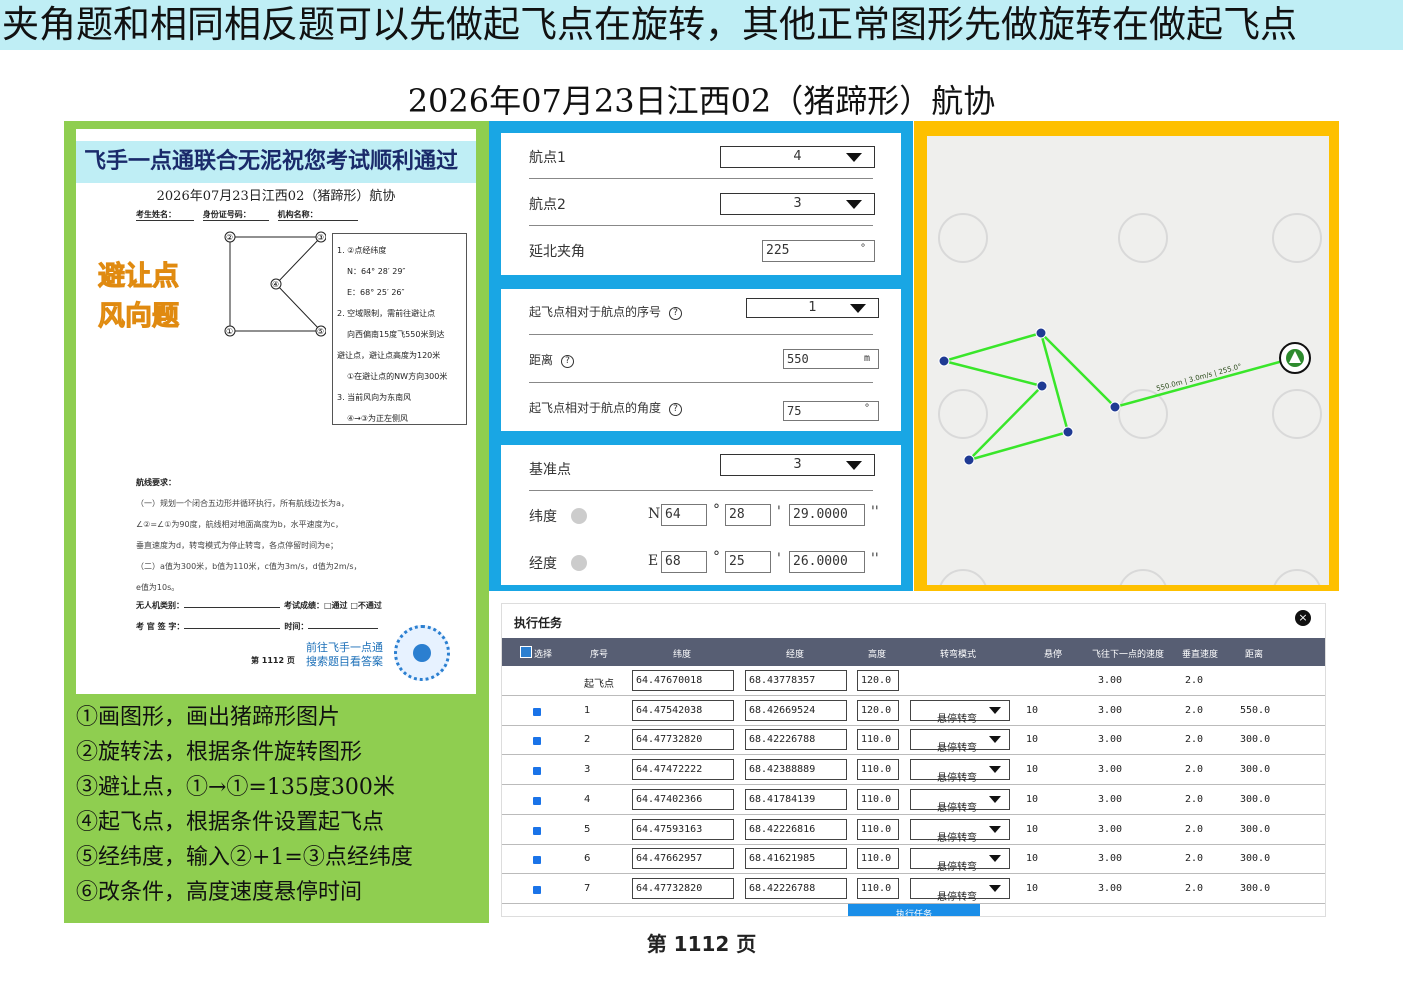  What do you see at coordinates (579, 563) in the screenshot?
I see `globe-icon` at bounding box center [579, 563].